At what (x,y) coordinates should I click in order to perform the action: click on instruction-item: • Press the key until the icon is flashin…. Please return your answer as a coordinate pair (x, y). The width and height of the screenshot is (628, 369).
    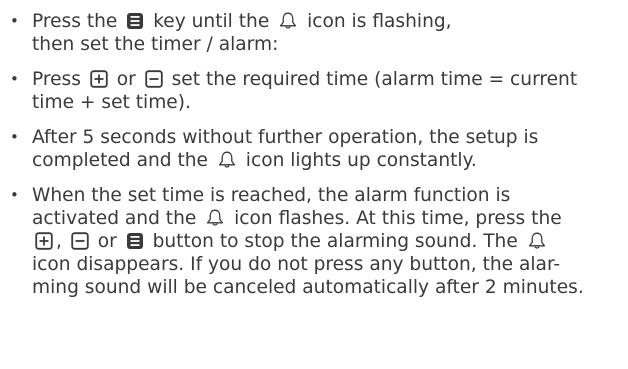
    Looking at the image, I should click on (313, 33).